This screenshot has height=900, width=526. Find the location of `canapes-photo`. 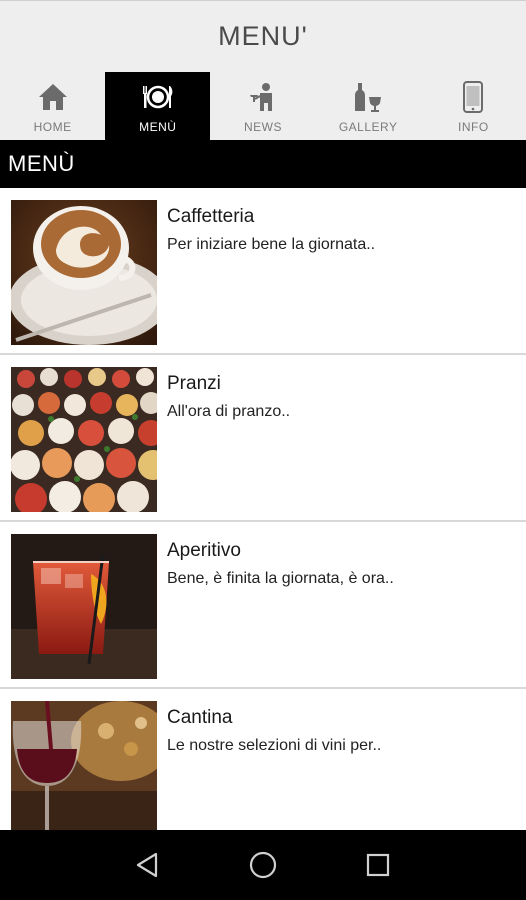

canapes-photo is located at coordinates (84, 439).